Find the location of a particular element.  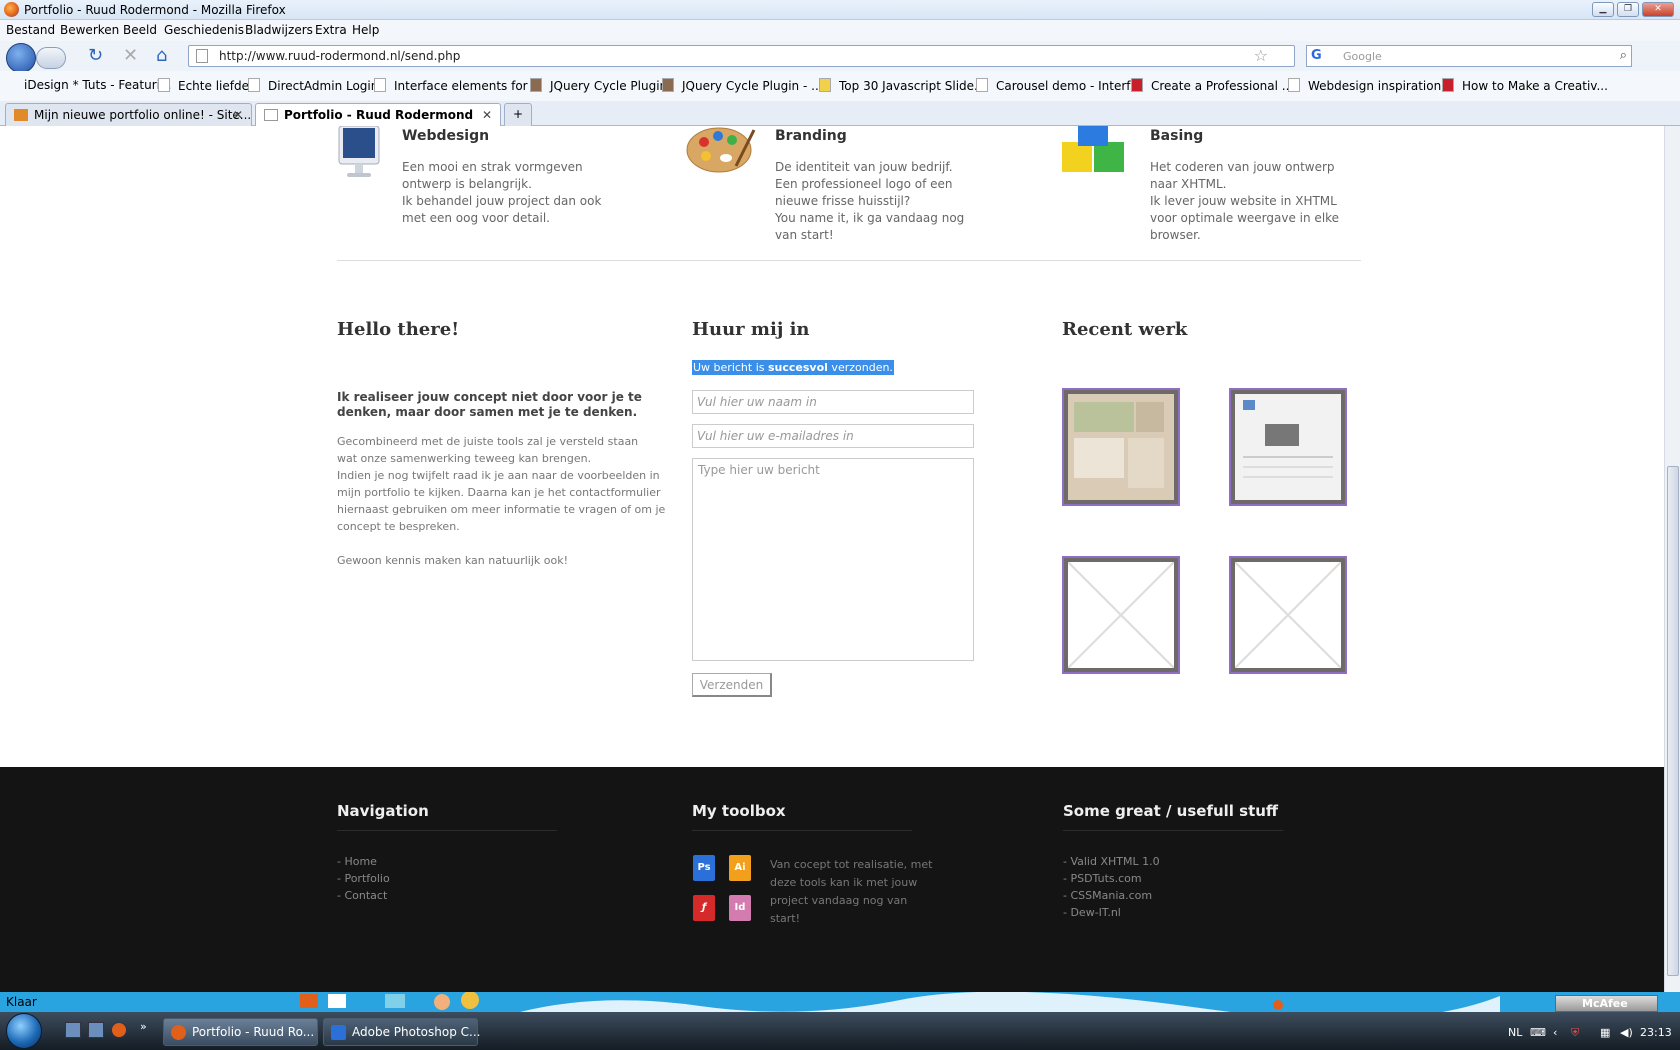

bookmark-item: JQuery Cycle Plugin is located at coordinates (598, 85).